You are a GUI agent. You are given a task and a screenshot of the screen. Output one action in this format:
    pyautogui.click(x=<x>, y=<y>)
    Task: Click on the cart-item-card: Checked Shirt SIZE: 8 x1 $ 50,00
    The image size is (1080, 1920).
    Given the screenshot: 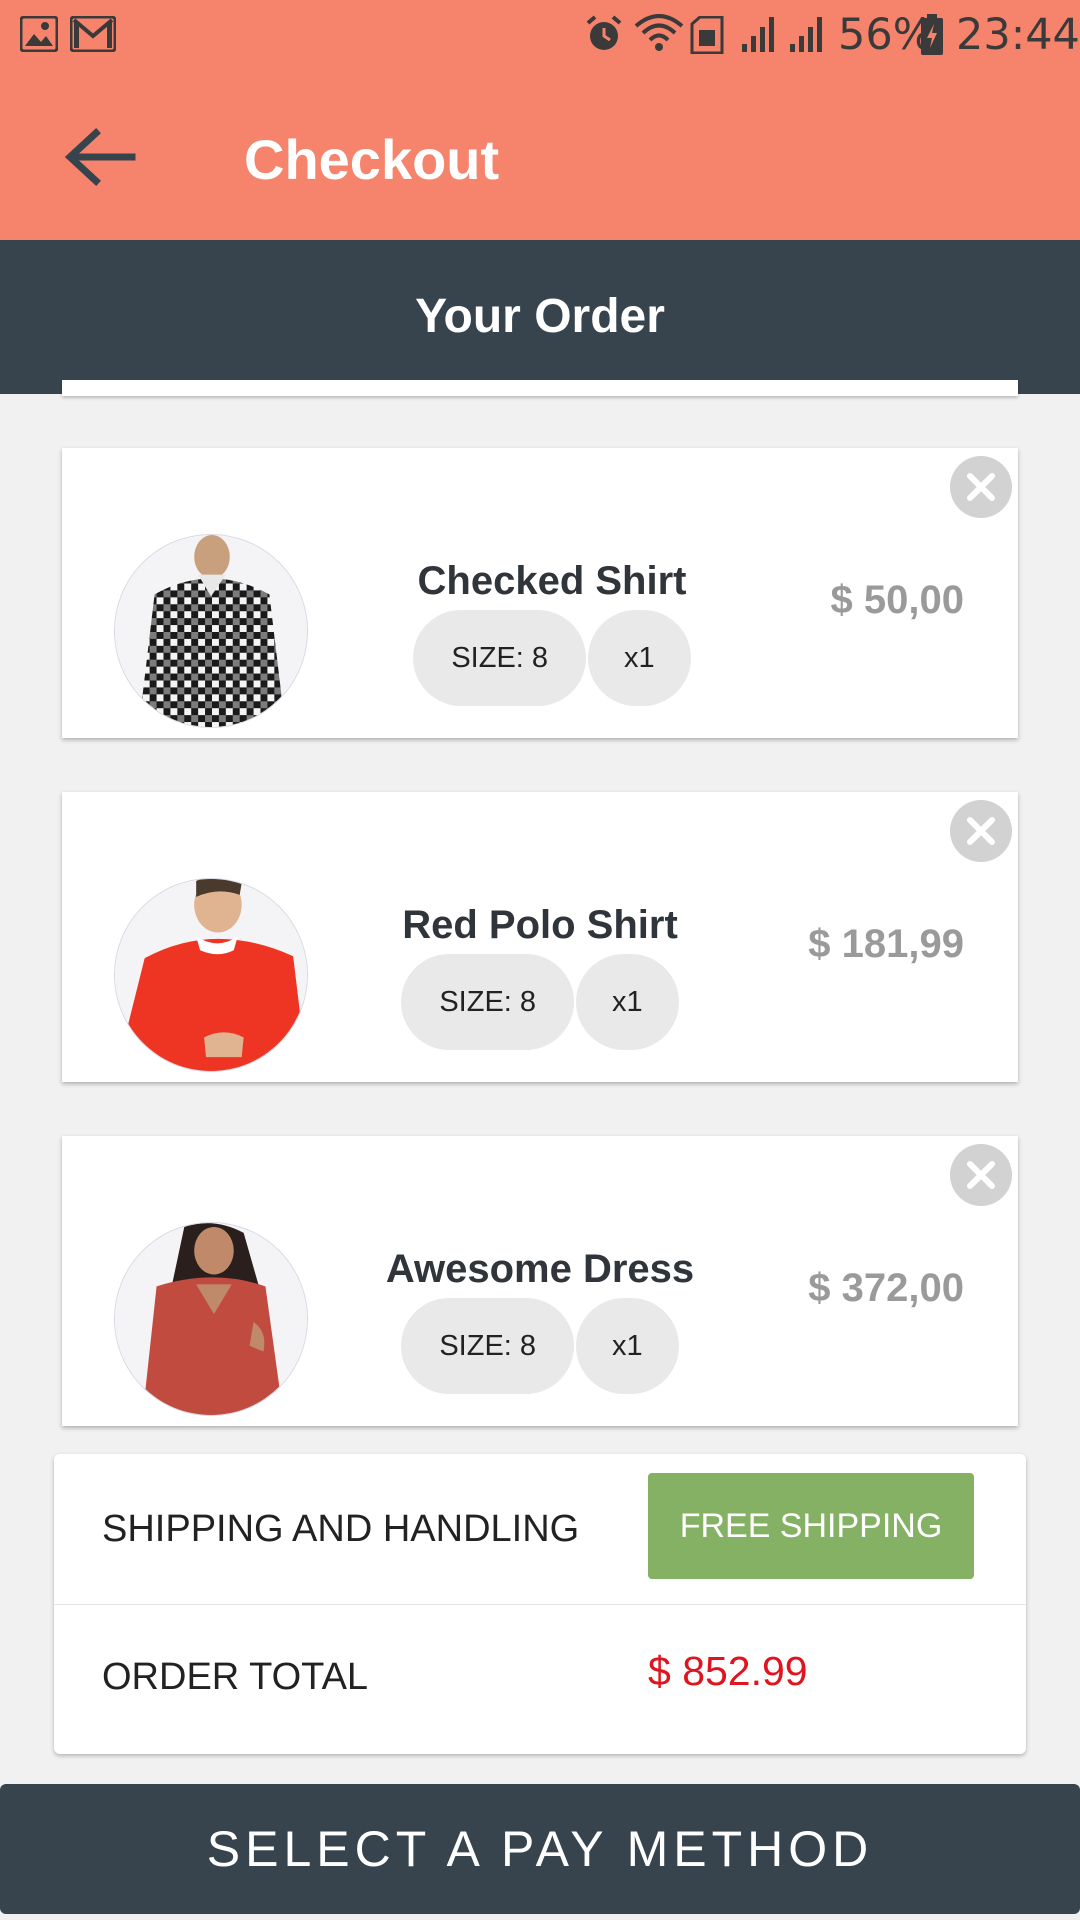 What is the action you would take?
    pyautogui.click(x=540, y=593)
    